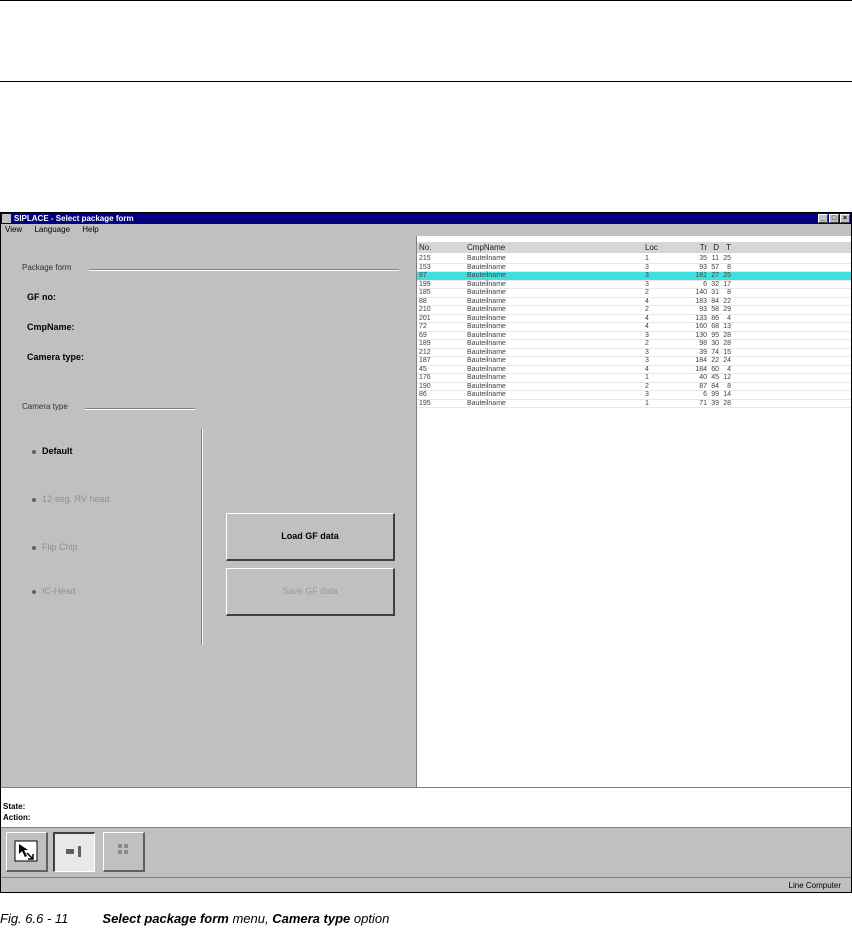 The image size is (852, 929). I want to click on cell-tr: 98, so click(703, 343).